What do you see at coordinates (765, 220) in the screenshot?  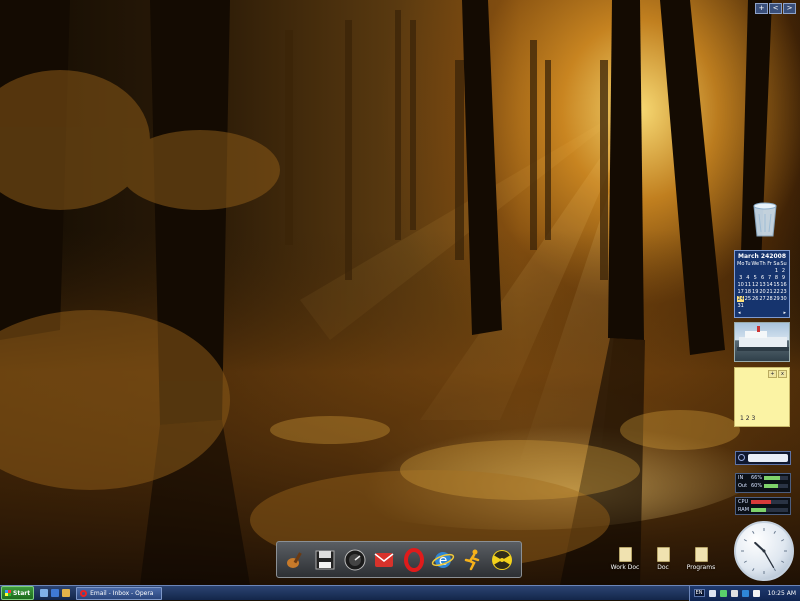 I see `recycle-bin-icon` at bounding box center [765, 220].